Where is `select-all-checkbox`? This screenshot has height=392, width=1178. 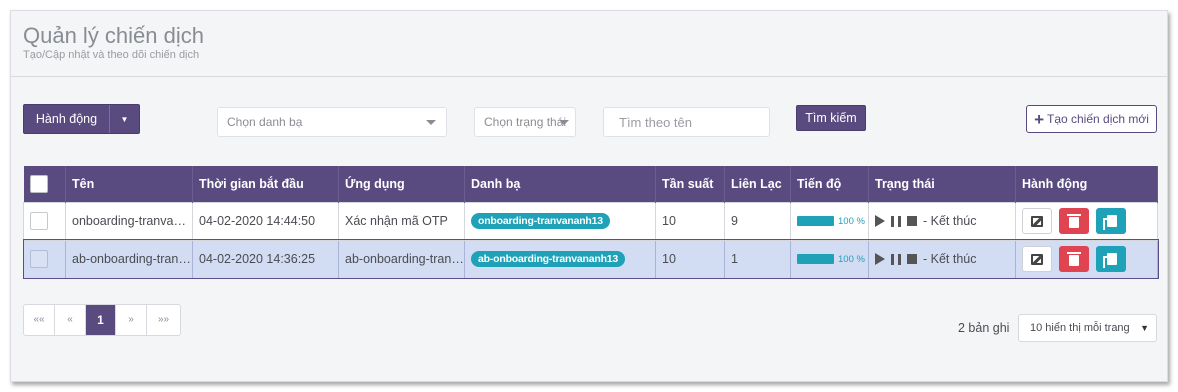
select-all-checkbox is located at coordinates (38, 183).